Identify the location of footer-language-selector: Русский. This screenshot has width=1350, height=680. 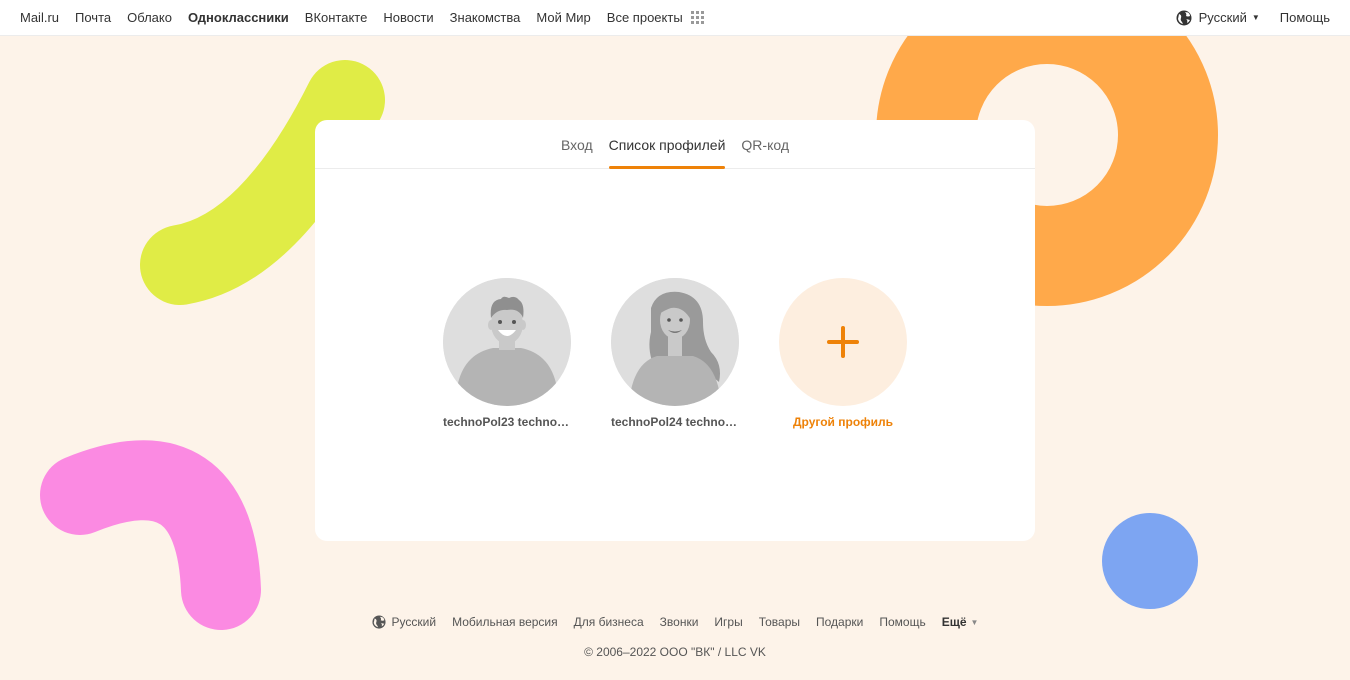
(404, 622).